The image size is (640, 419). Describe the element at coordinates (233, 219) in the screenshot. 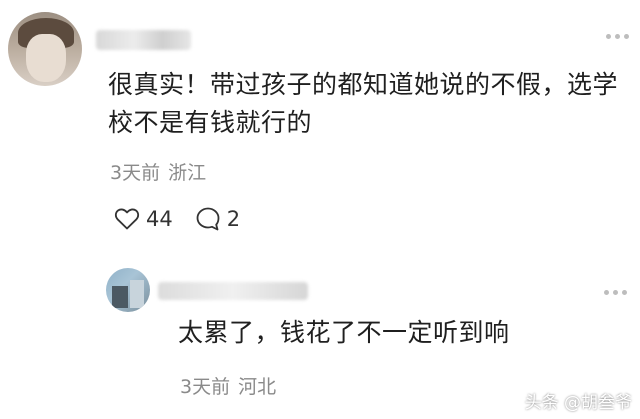

I see `reply-count: 2` at that location.